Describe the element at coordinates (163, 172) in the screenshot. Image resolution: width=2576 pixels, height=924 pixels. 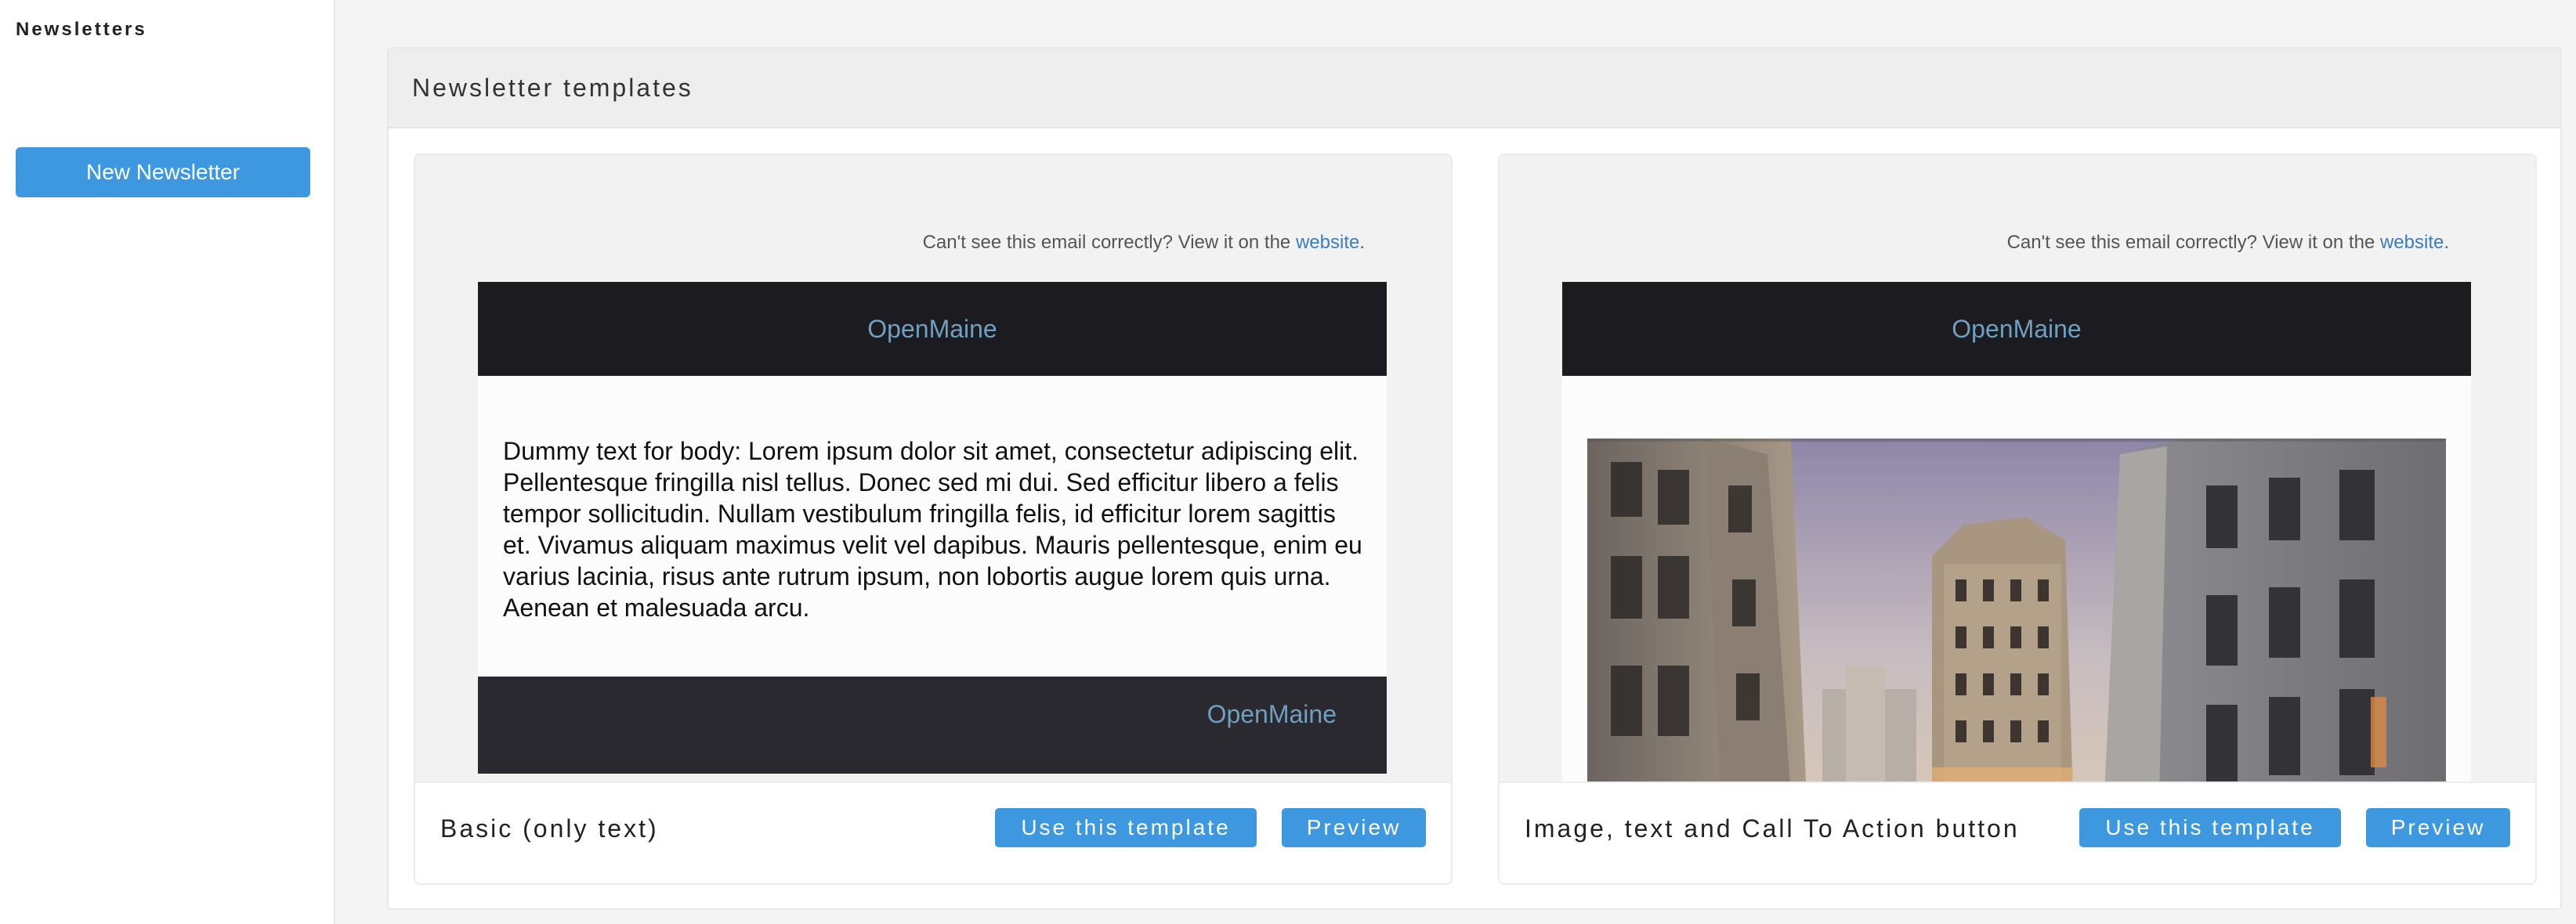
I see `new-newsletter-button: New Newsletter` at that location.